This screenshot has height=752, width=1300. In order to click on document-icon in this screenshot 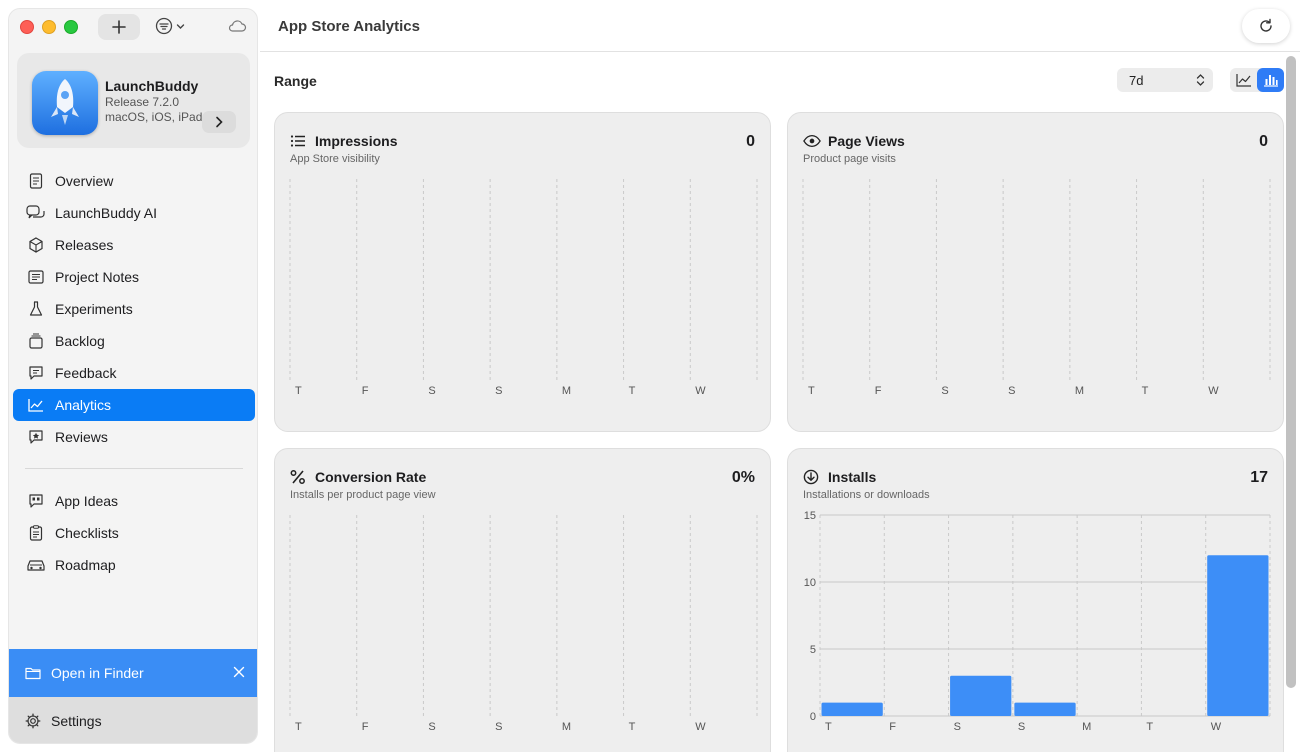, I will do `click(36, 181)`.